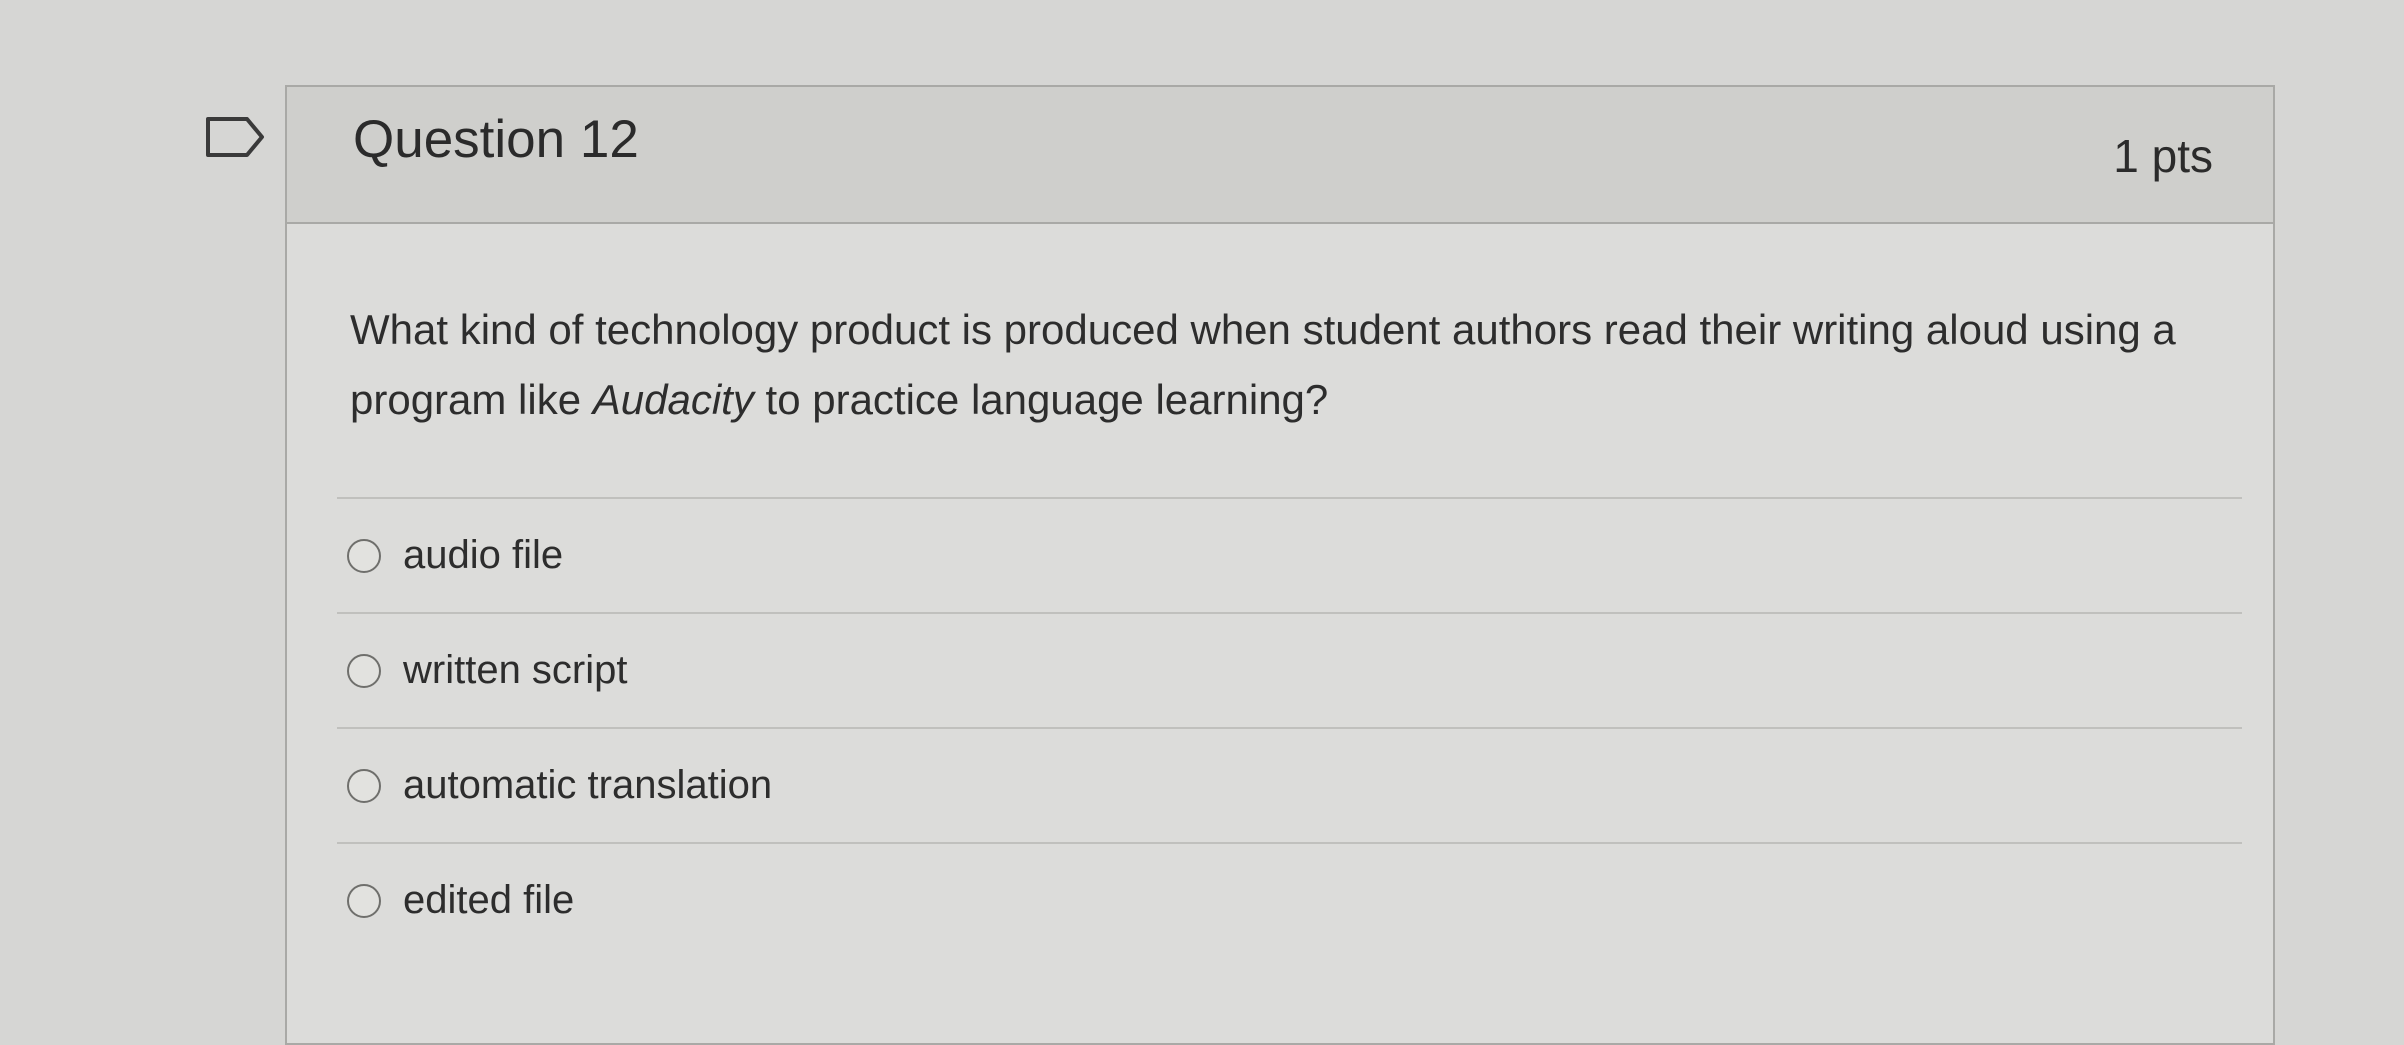  What do you see at coordinates (1289, 900) in the screenshot?
I see `answer-option-edited-file: edited file` at bounding box center [1289, 900].